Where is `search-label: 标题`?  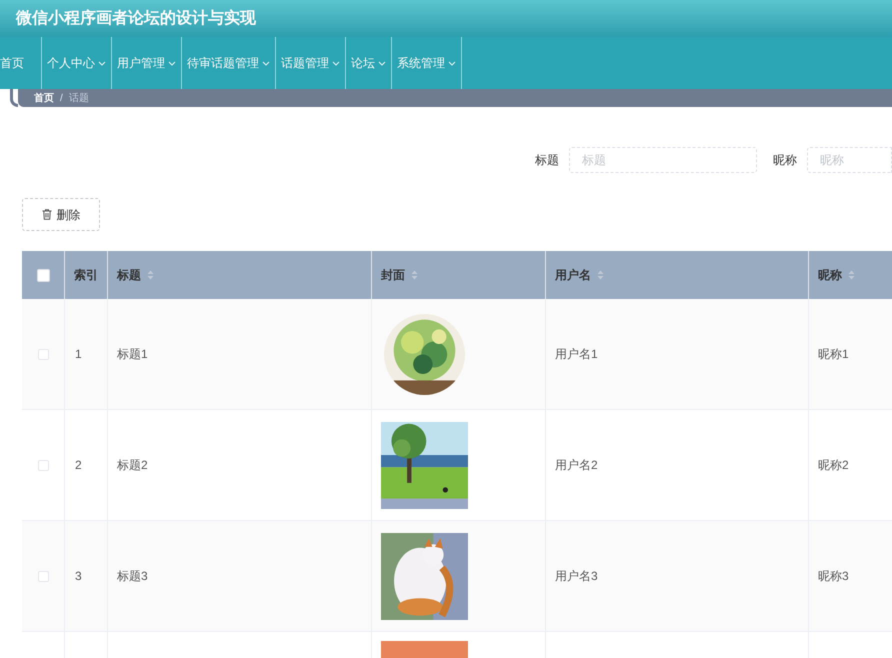
search-label: 标题 is located at coordinates (547, 160).